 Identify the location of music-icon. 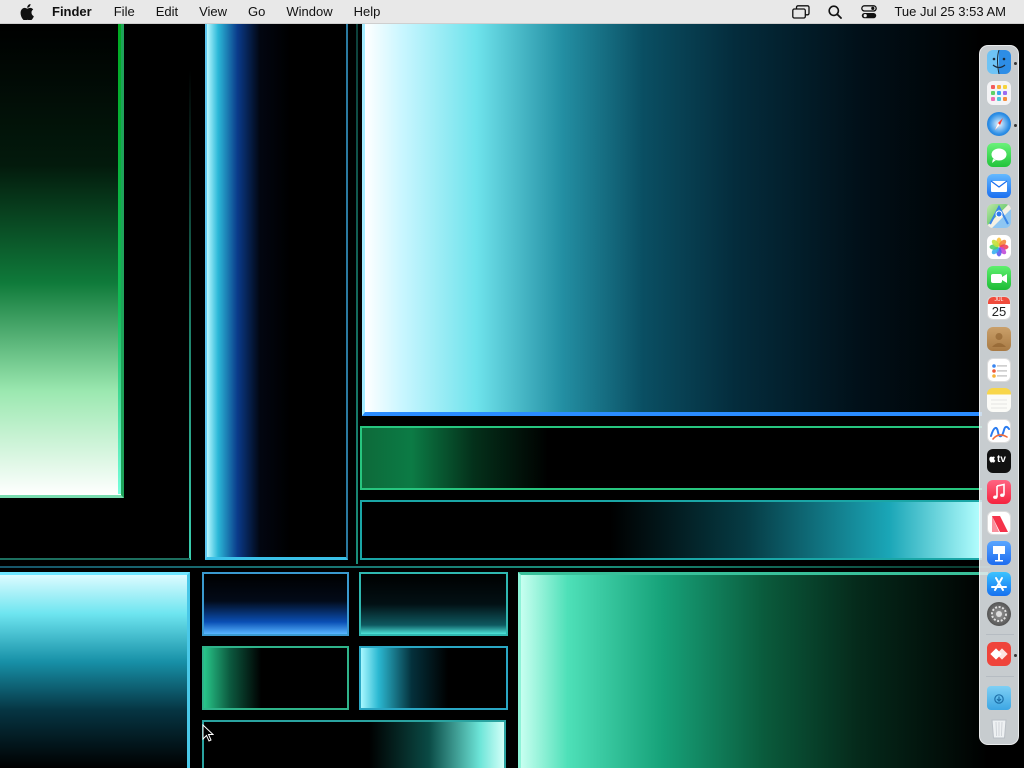
(999, 492).